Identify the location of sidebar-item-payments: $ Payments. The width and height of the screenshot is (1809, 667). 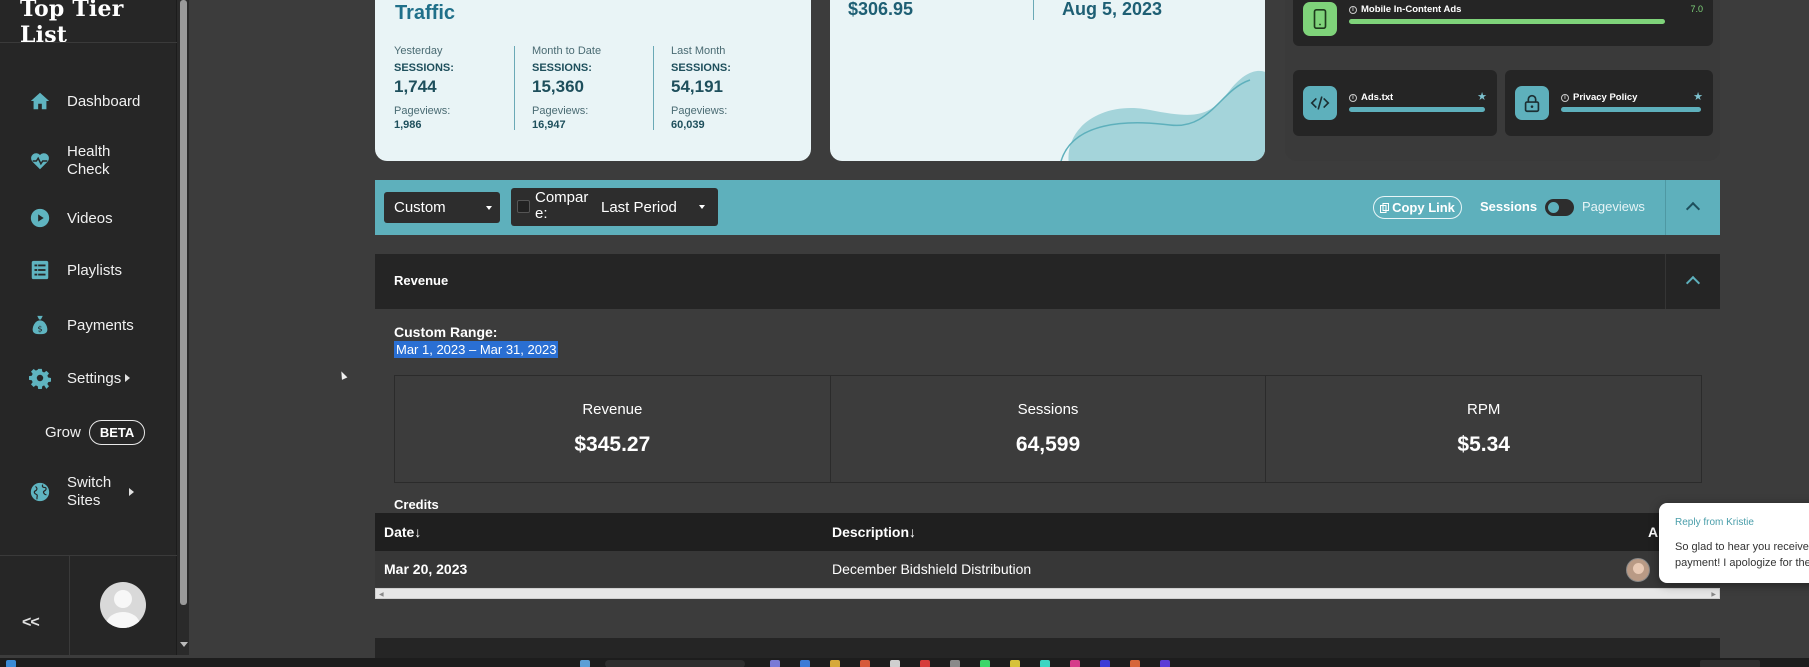
(81, 325).